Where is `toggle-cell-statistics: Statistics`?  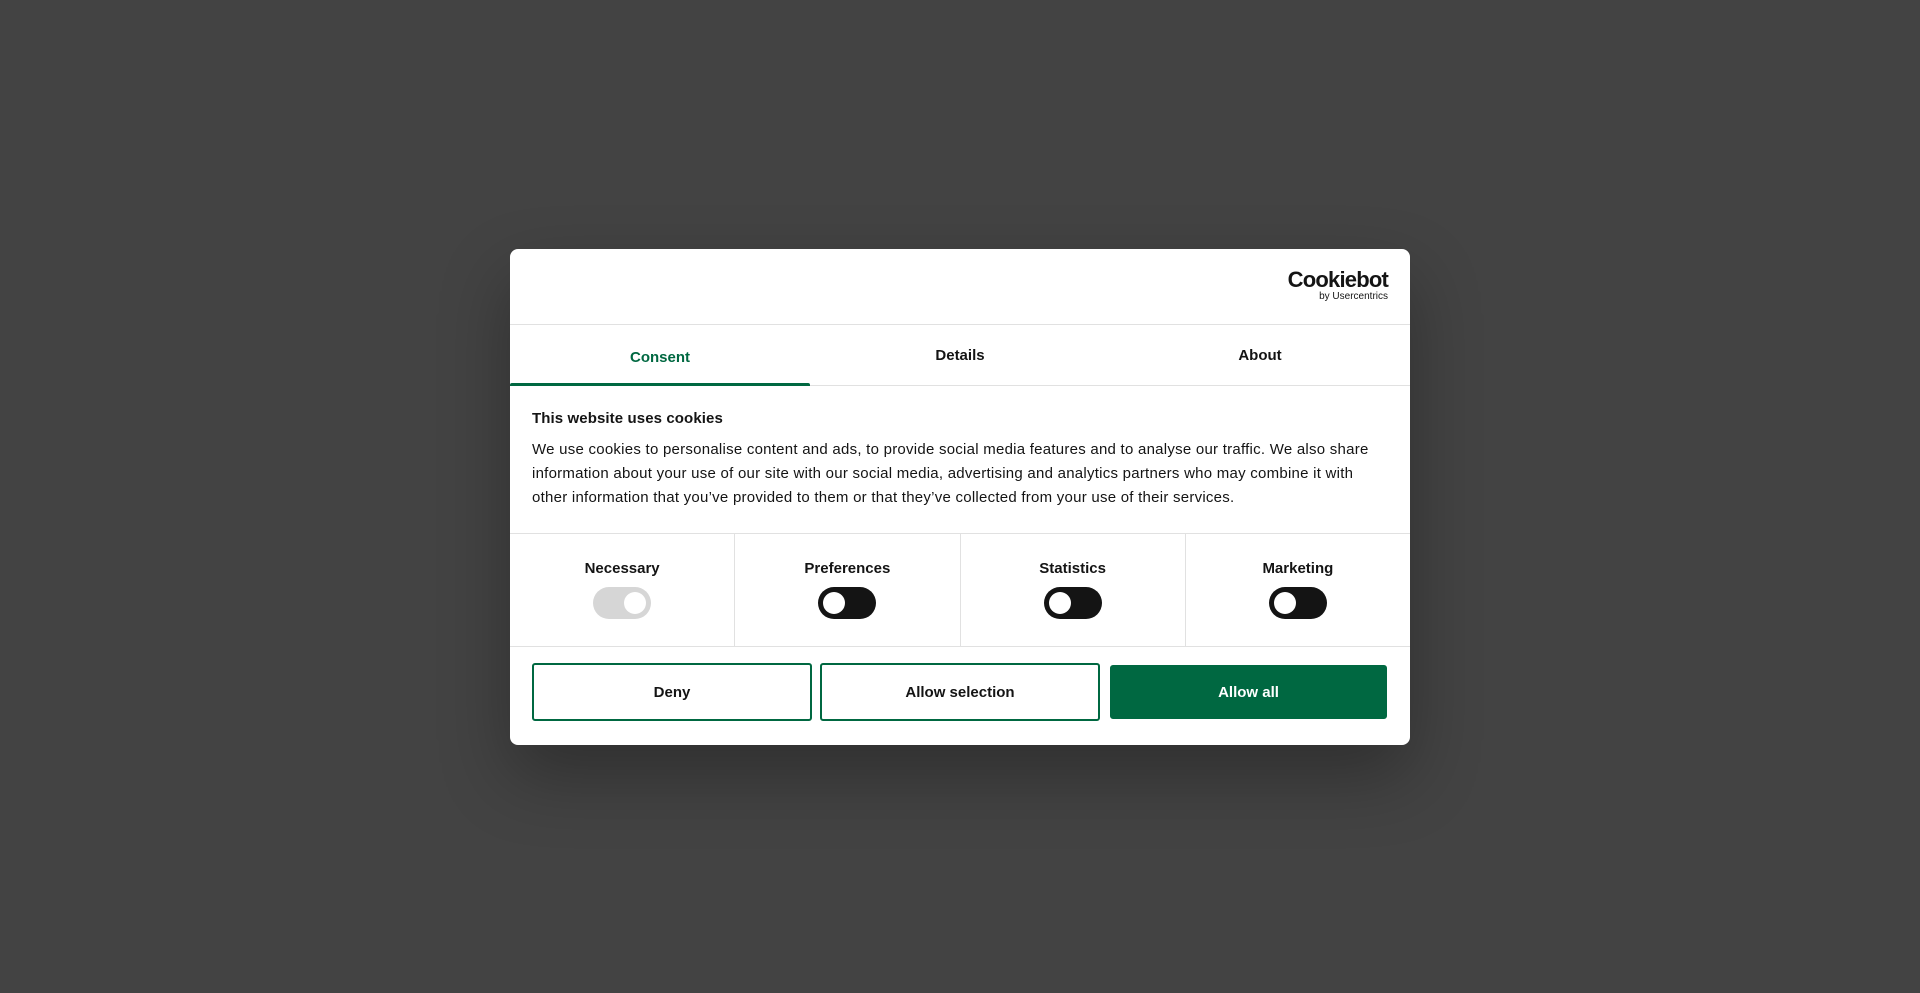 toggle-cell-statistics: Statistics is located at coordinates (1073, 590).